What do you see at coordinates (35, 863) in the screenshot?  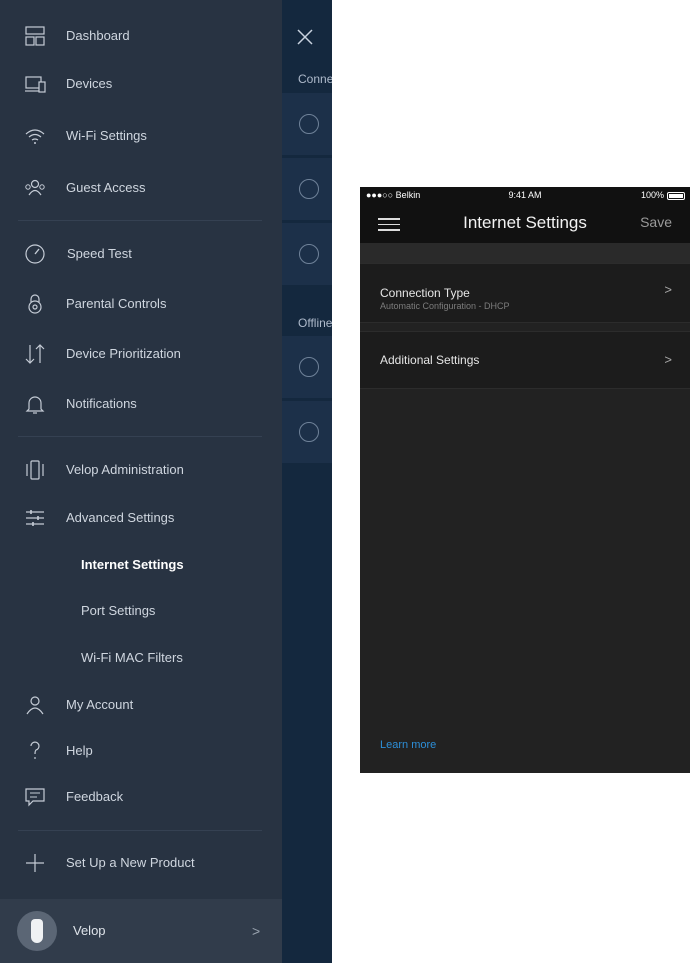 I see `plus-icon` at bounding box center [35, 863].